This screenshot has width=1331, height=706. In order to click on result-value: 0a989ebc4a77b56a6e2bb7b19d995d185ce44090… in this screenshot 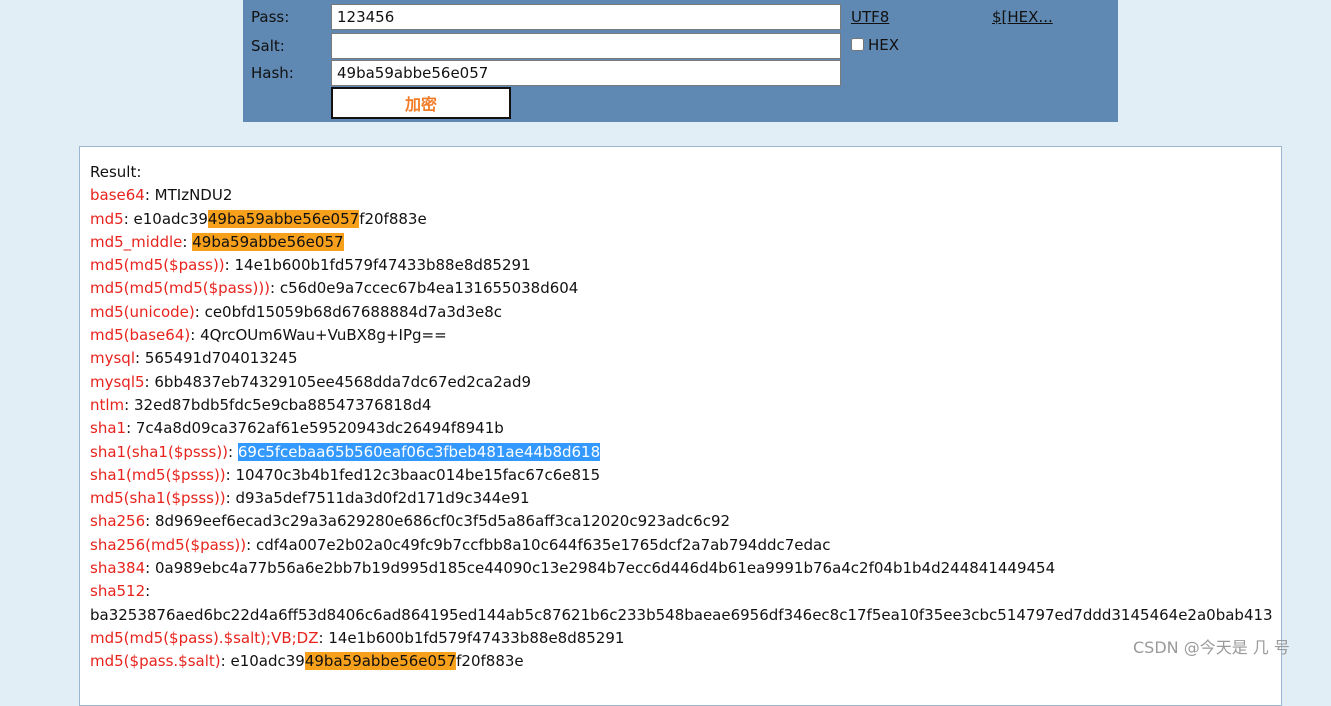, I will do `click(605, 568)`.